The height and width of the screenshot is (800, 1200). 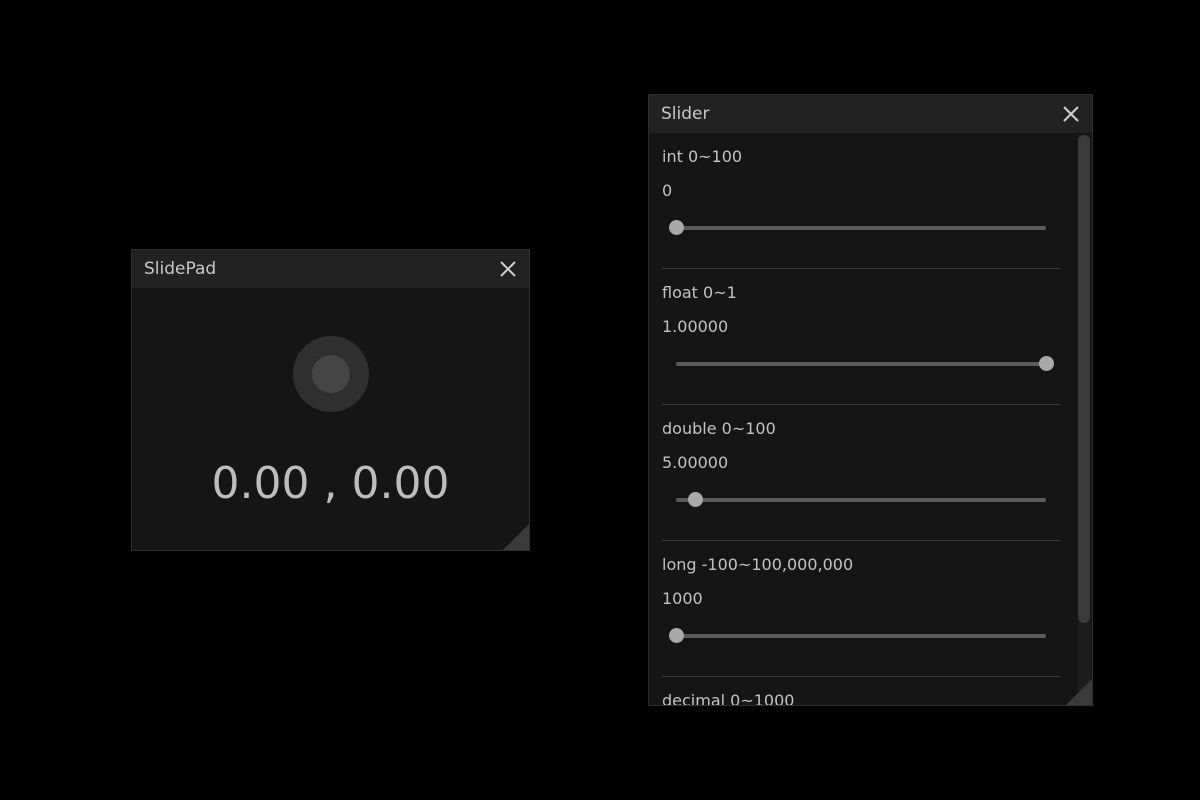 I want to click on slider-scrollbar, so click(x=1084, y=419).